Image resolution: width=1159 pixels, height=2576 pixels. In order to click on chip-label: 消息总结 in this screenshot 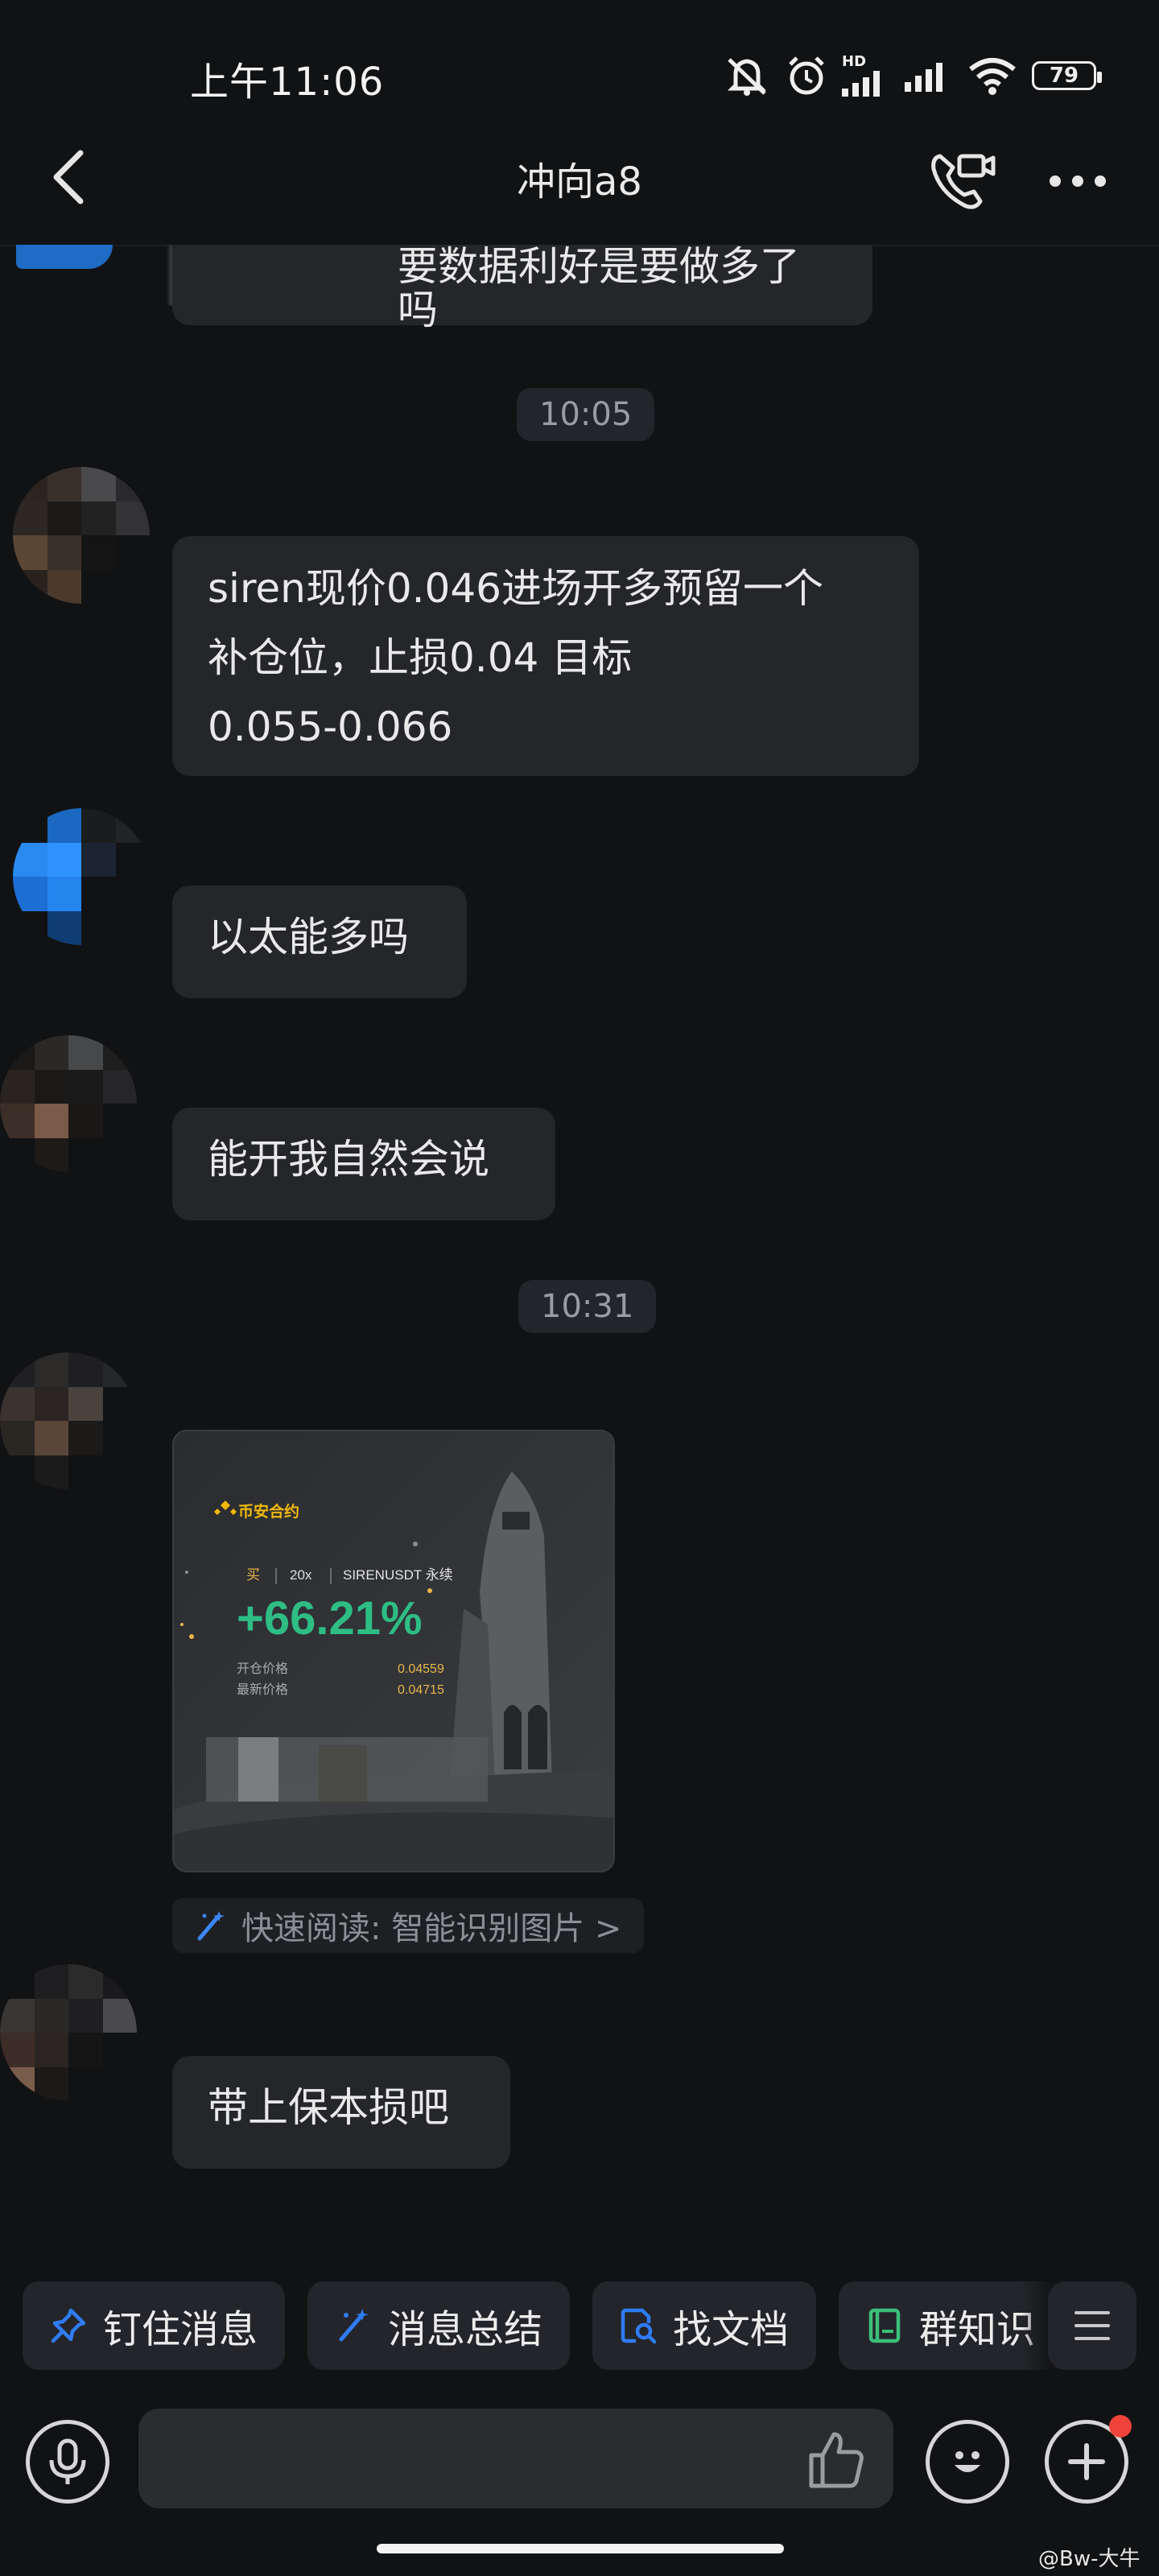, I will do `click(465, 2329)`.